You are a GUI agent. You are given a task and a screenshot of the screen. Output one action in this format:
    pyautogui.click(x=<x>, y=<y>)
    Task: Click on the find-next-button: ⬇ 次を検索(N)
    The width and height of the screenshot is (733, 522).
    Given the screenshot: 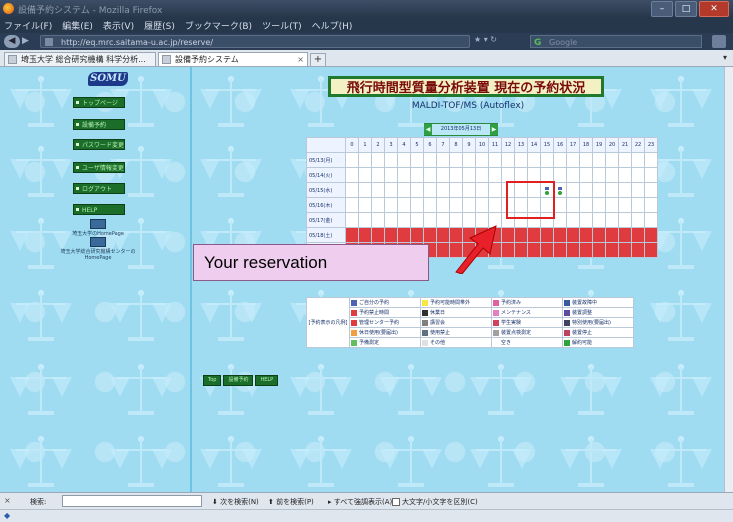 What is the action you would take?
    pyautogui.click(x=235, y=502)
    